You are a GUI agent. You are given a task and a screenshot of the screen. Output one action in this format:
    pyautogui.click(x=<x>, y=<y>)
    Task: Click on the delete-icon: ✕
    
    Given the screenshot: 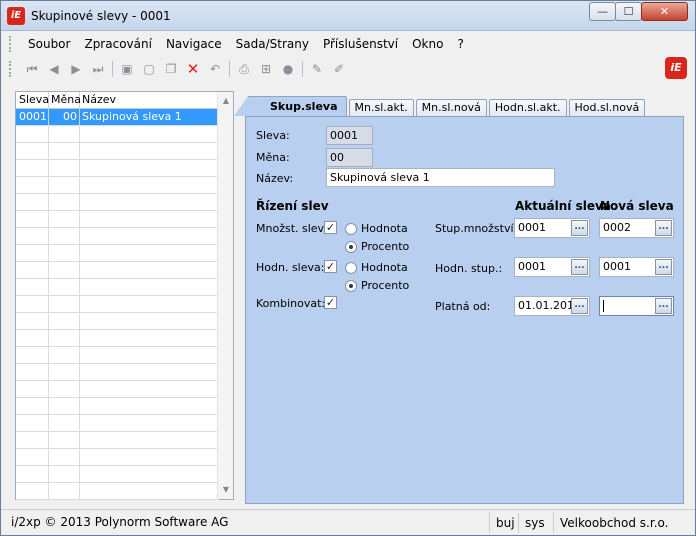 What is the action you would take?
    pyautogui.click(x=193, y=69)
    